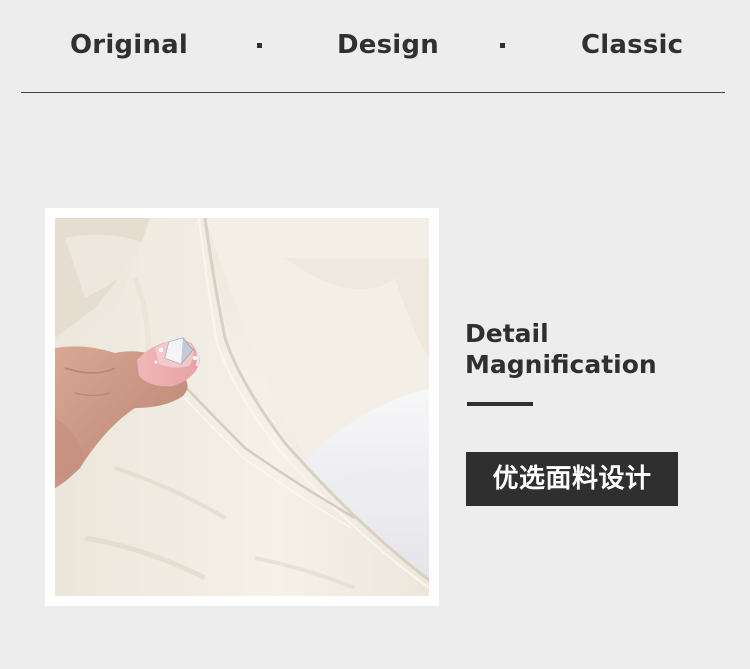 This screenshot has width=750, height=669. Describe the element at coordinates (129, 45) in the screenshot. I see `nav-word-original: Original` at that location.